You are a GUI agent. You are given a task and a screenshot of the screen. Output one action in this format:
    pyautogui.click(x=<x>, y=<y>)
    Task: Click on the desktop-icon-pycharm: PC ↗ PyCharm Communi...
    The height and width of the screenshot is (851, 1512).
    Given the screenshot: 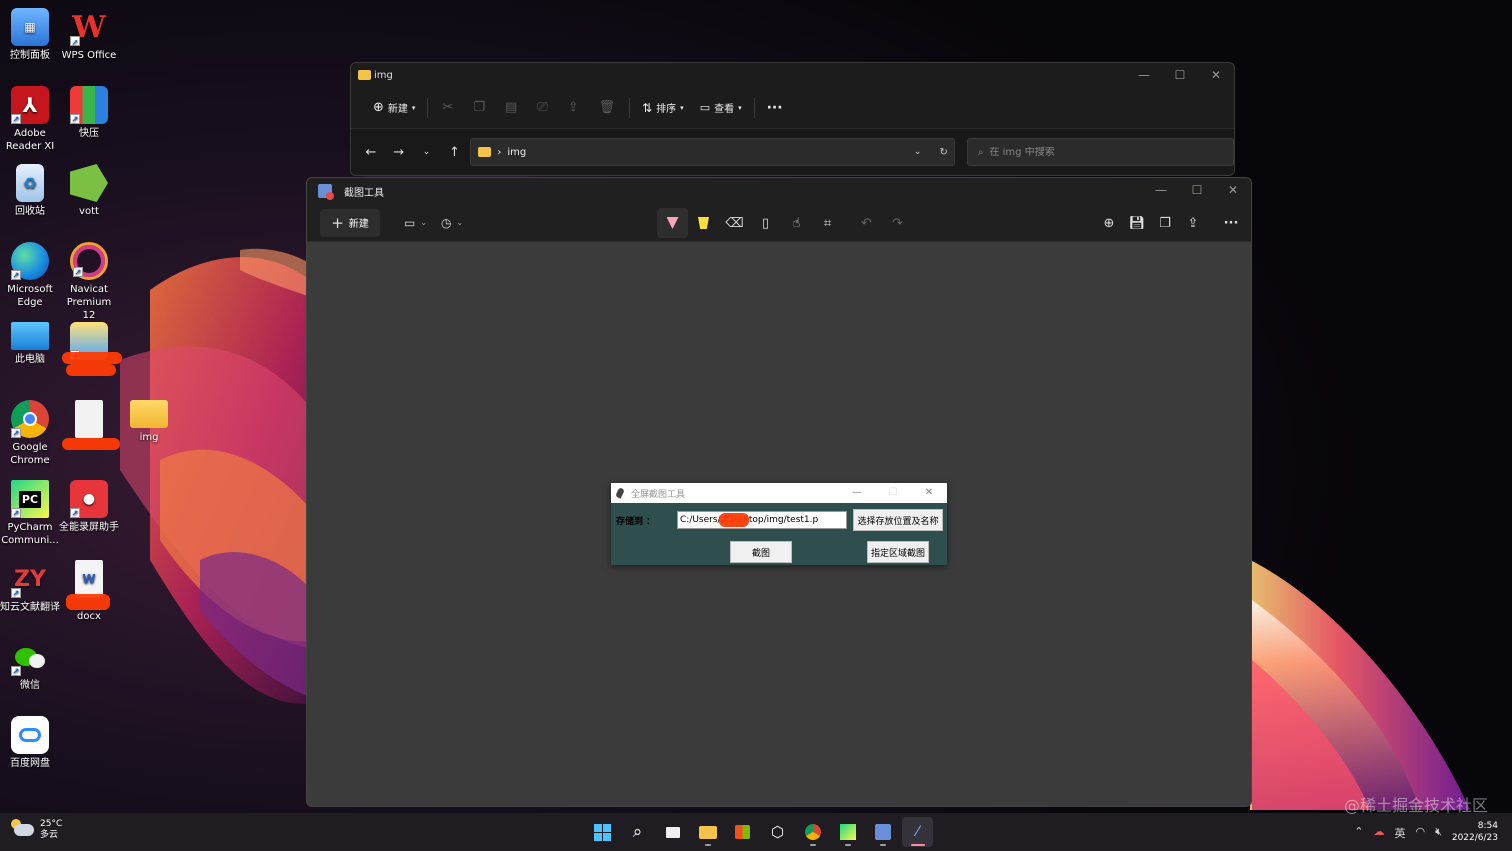 What is the action you would take?
    pyautogui.click(x=30, y=513)
    